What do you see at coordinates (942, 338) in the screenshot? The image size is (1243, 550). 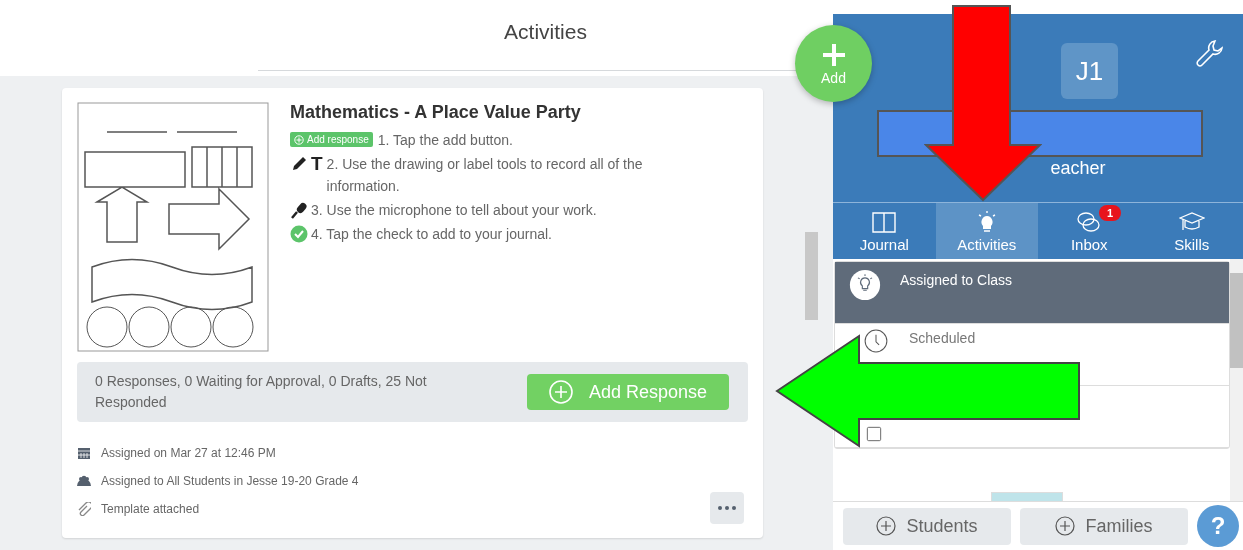 I see `list-item-label: Scheduled` at bounding box center [942, 338].